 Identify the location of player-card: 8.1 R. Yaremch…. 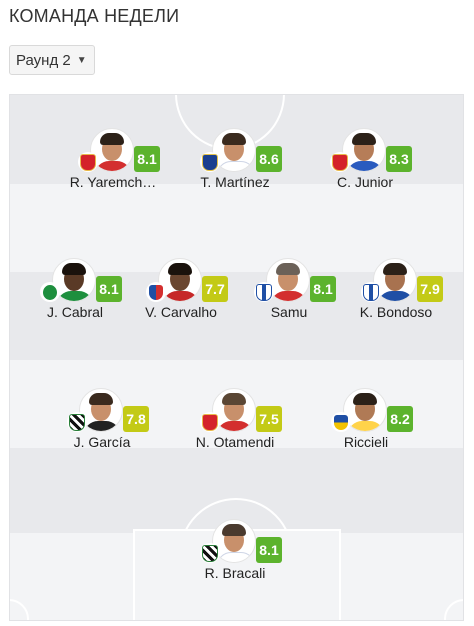
(113, 174).